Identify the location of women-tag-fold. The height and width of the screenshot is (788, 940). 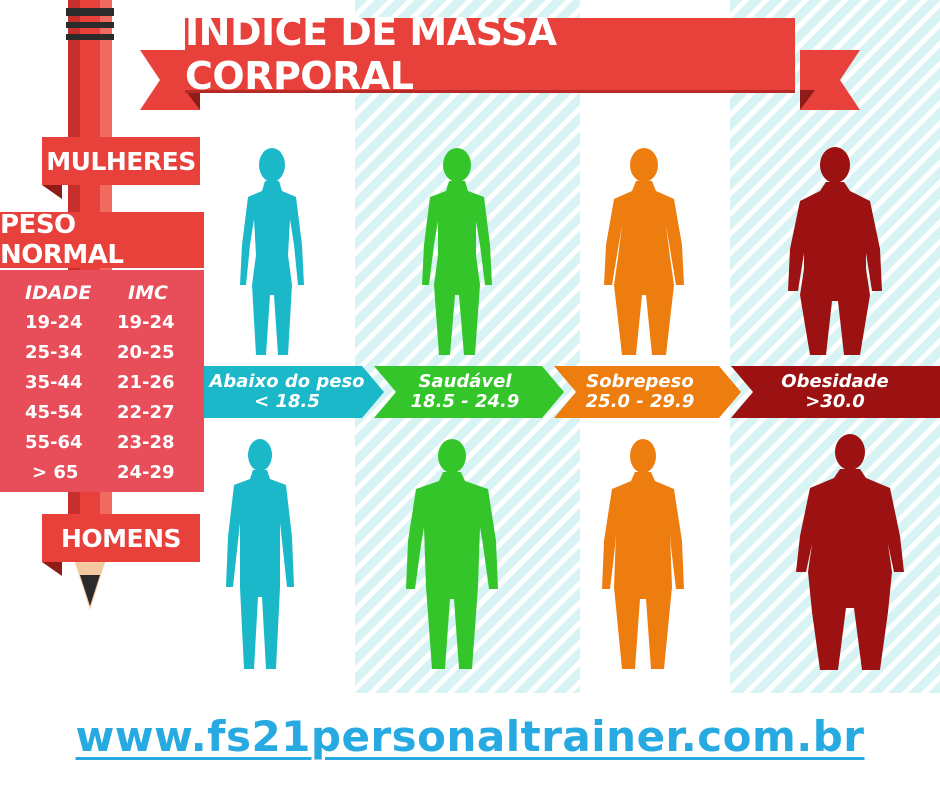
(52, 192).